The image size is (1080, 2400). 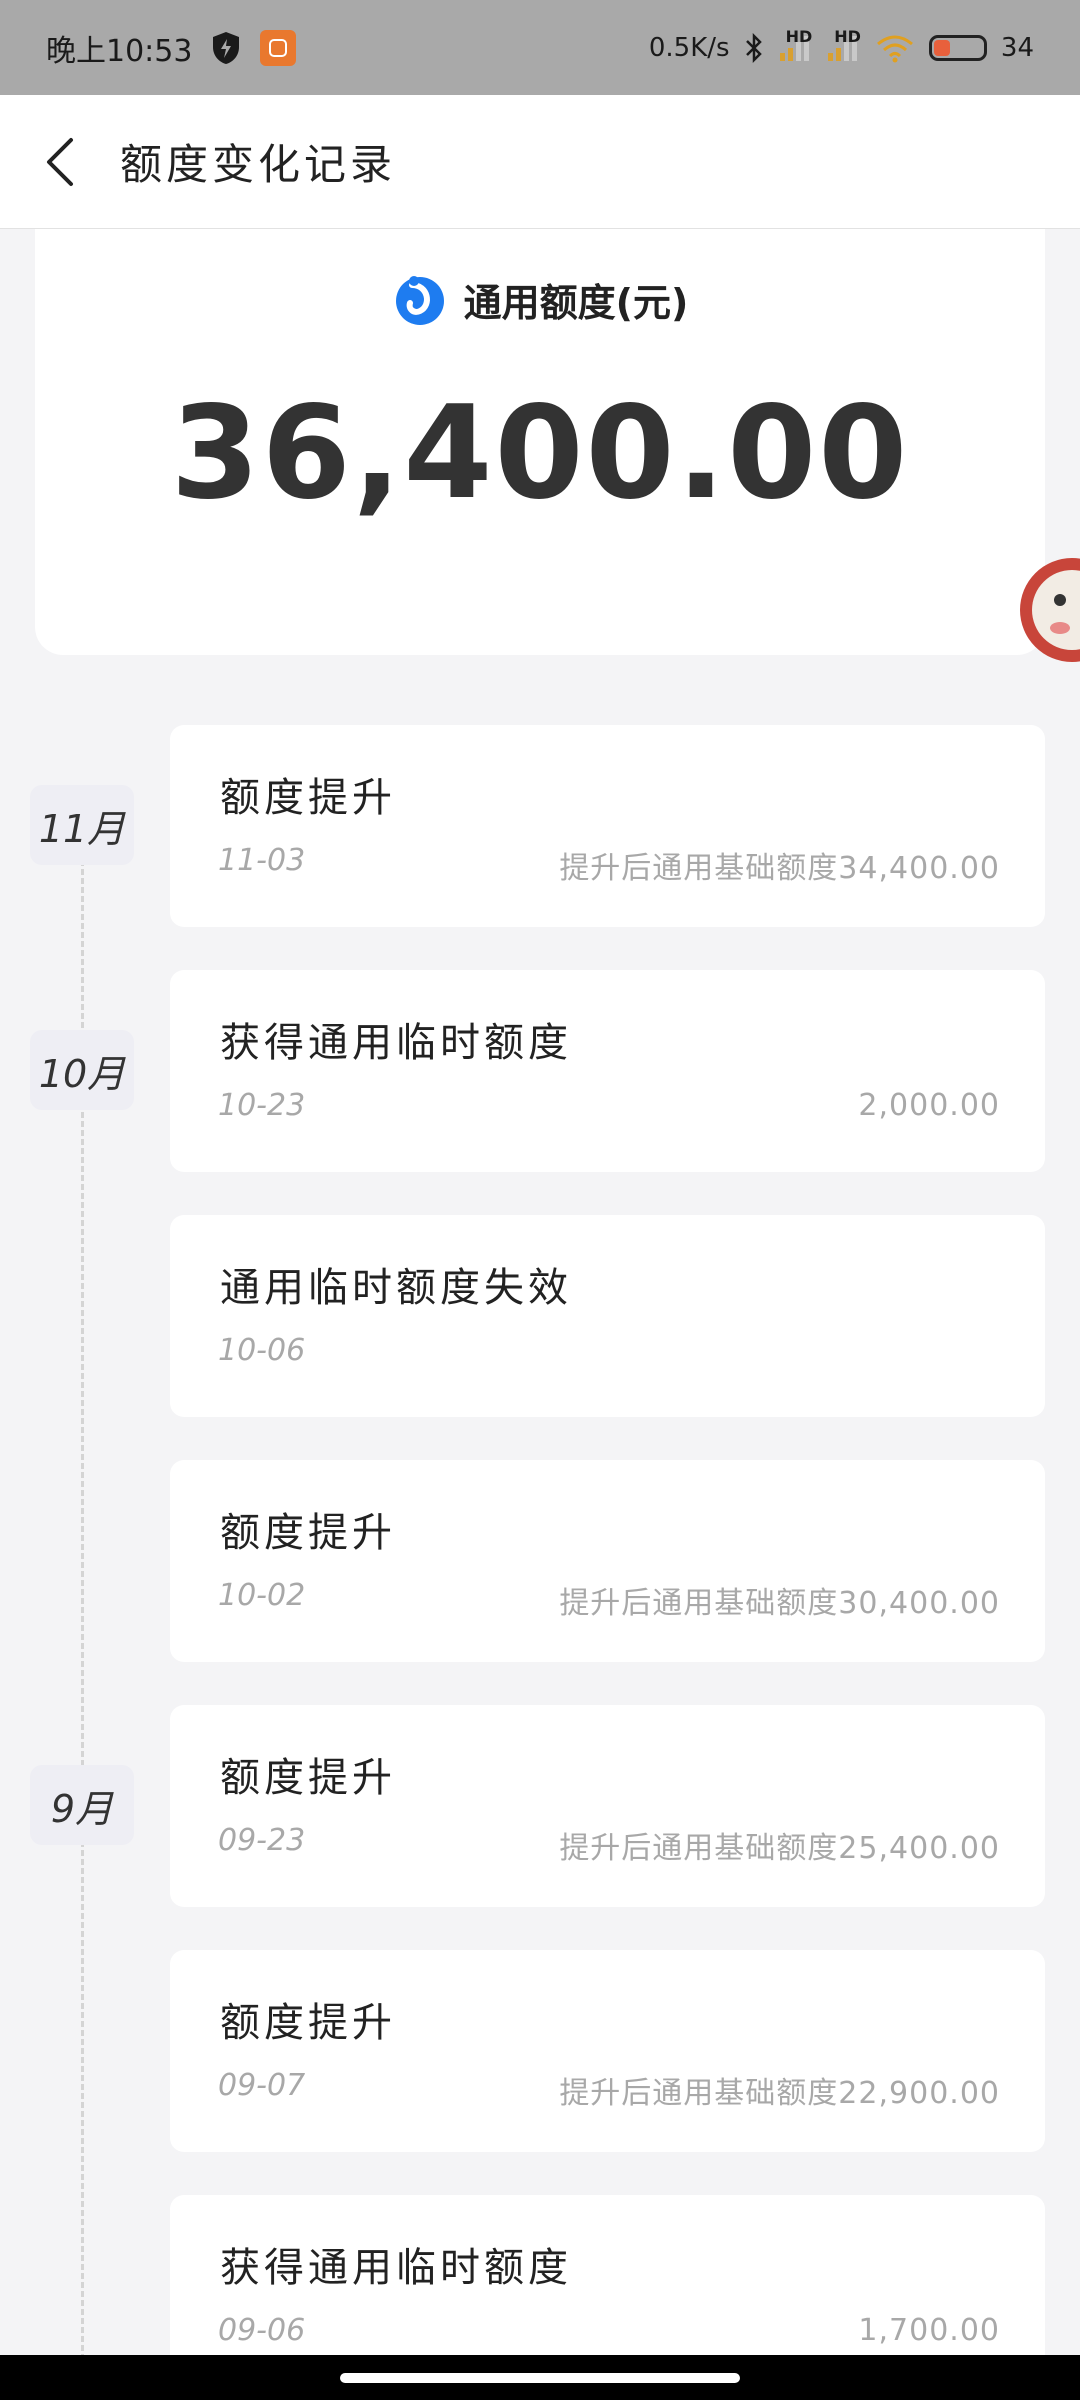 I want to click on status-time: 晚上10:53, so click(x=119, y=51).